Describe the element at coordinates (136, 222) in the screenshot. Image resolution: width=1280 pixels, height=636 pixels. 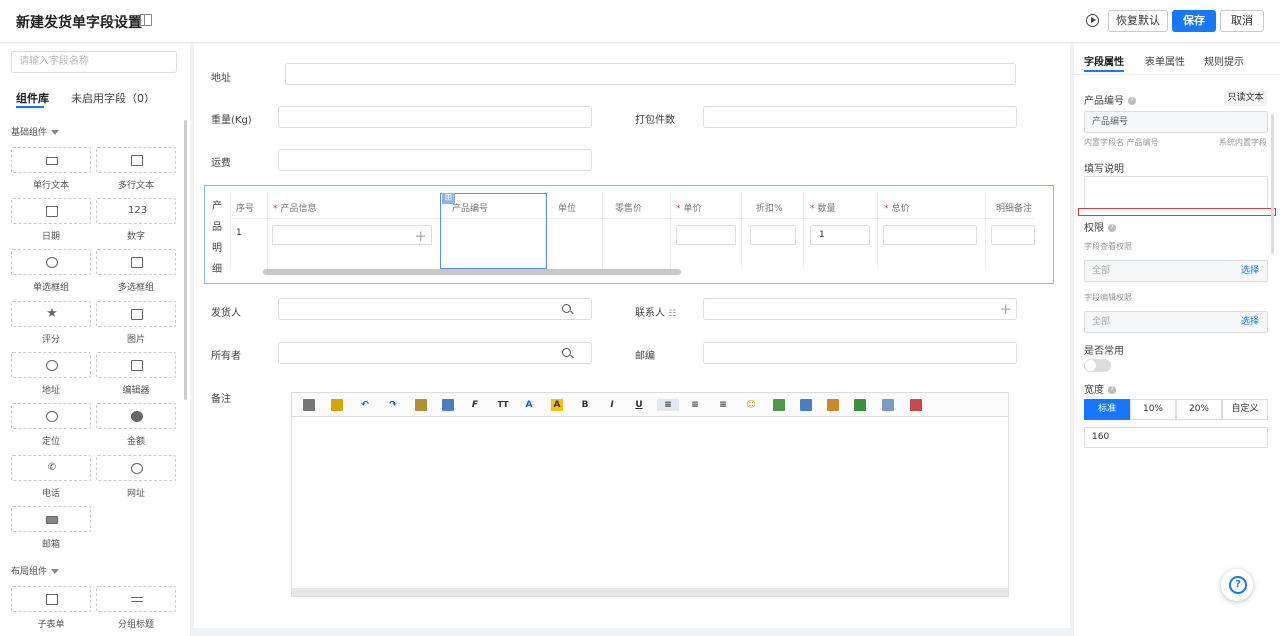
I see `component-number: 123 数字` at that location.